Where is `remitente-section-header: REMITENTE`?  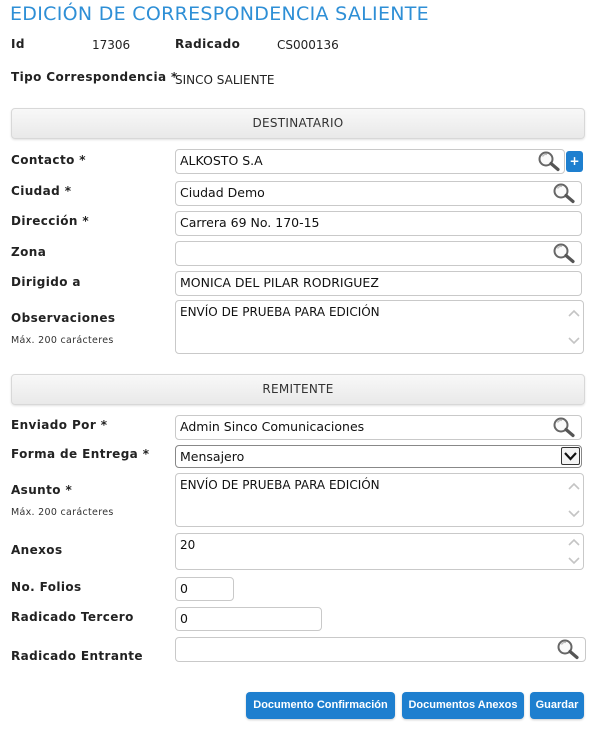
remitente-section-header: REMITENTE is located at coordinates (298, 389).